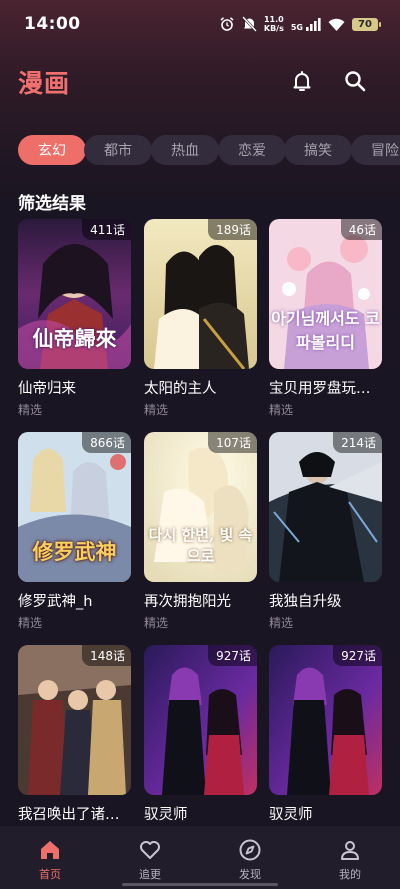 The width and height of the screenshot is (400, 889). What do you see at coordinates (227, 24) in the screenshot?
I see `alarm-icon` at bounding box center [227, 24].